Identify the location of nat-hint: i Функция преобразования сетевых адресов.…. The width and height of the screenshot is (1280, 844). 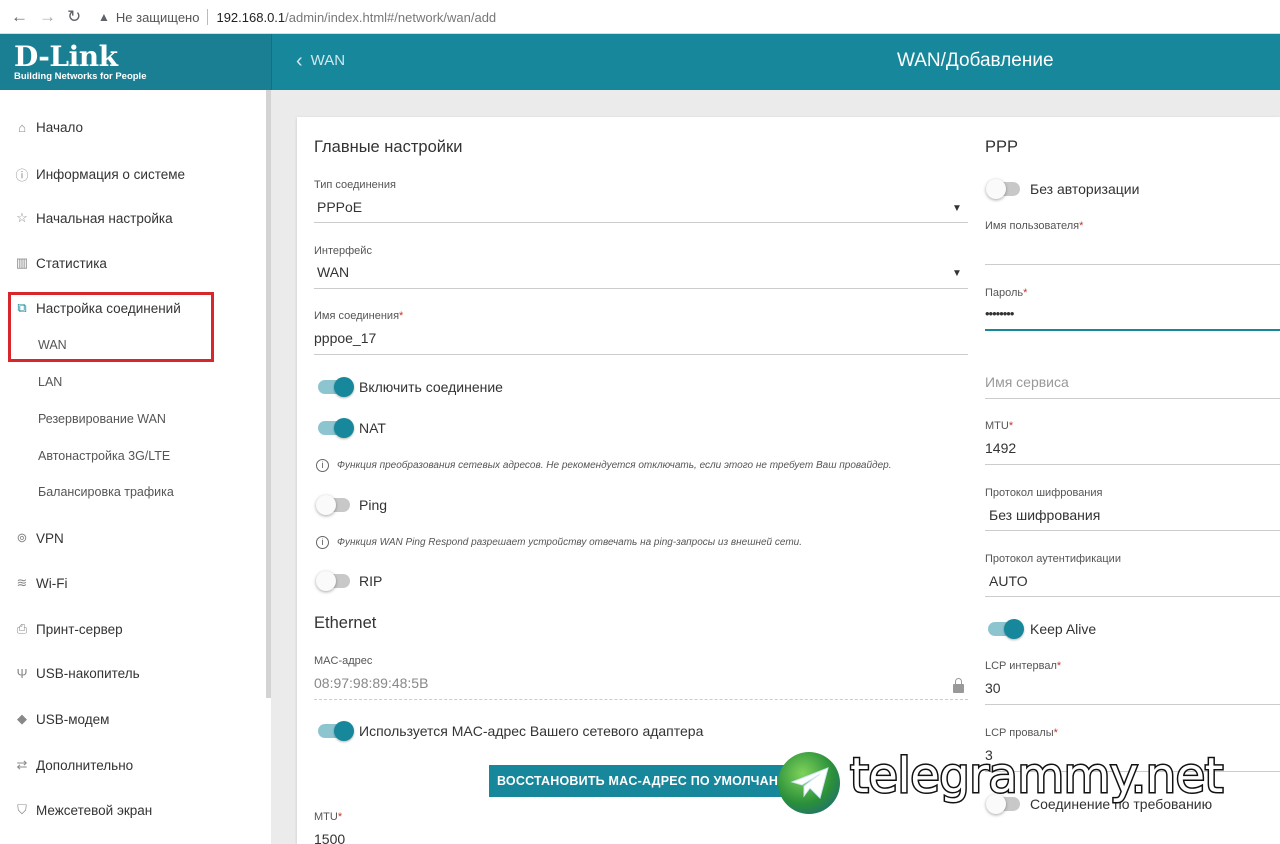
(603, 465).